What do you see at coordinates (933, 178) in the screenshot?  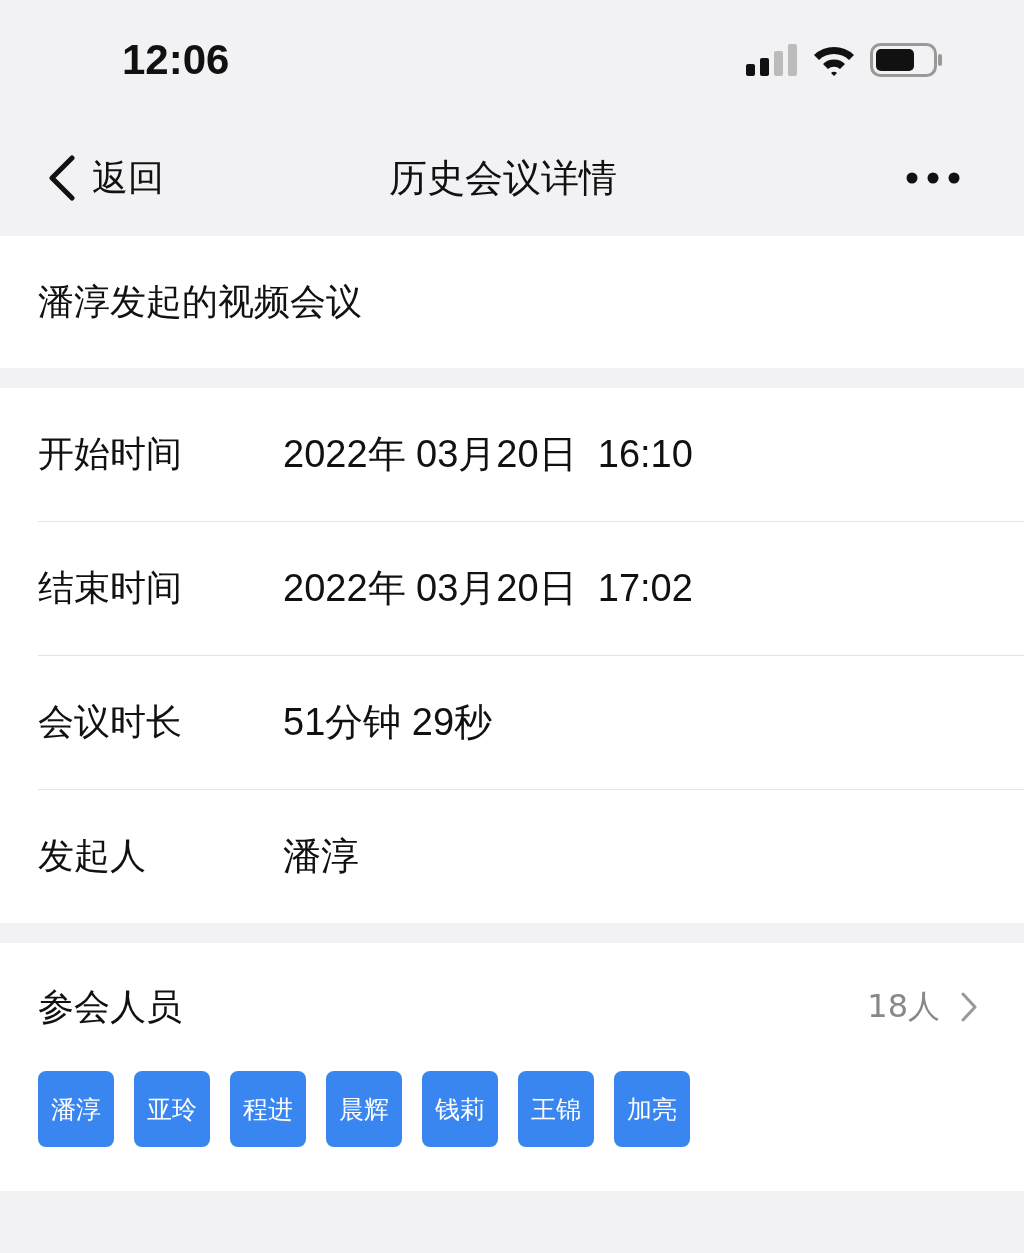 I see `more-icon` at bounding box center [933, 178].